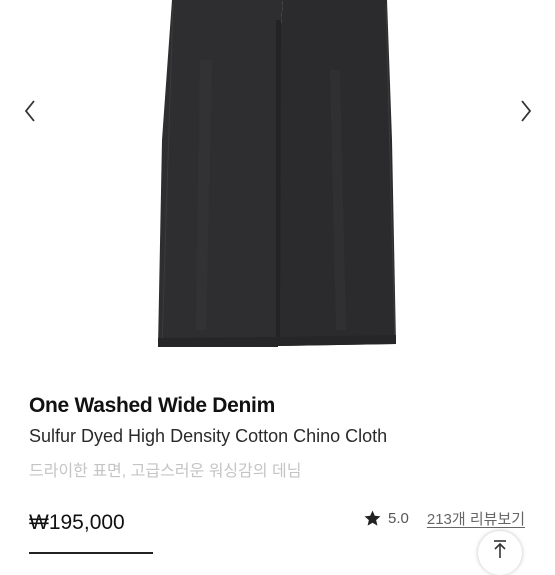 This screenshot has width=555, height=575. What do you see at coordinates (152, 405) in the screenshot?
I see `product-name: One Washed Wide Denim` at bounding box center [152, 405].